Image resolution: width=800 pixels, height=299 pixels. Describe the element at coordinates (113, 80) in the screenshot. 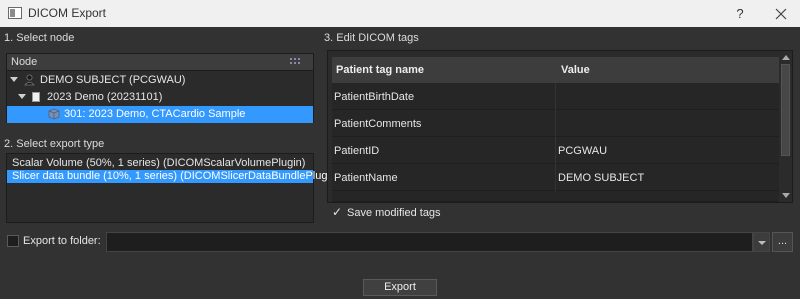

I see `tree-item-label: DEMO SUBJECT (PCGWAU)` at that location.